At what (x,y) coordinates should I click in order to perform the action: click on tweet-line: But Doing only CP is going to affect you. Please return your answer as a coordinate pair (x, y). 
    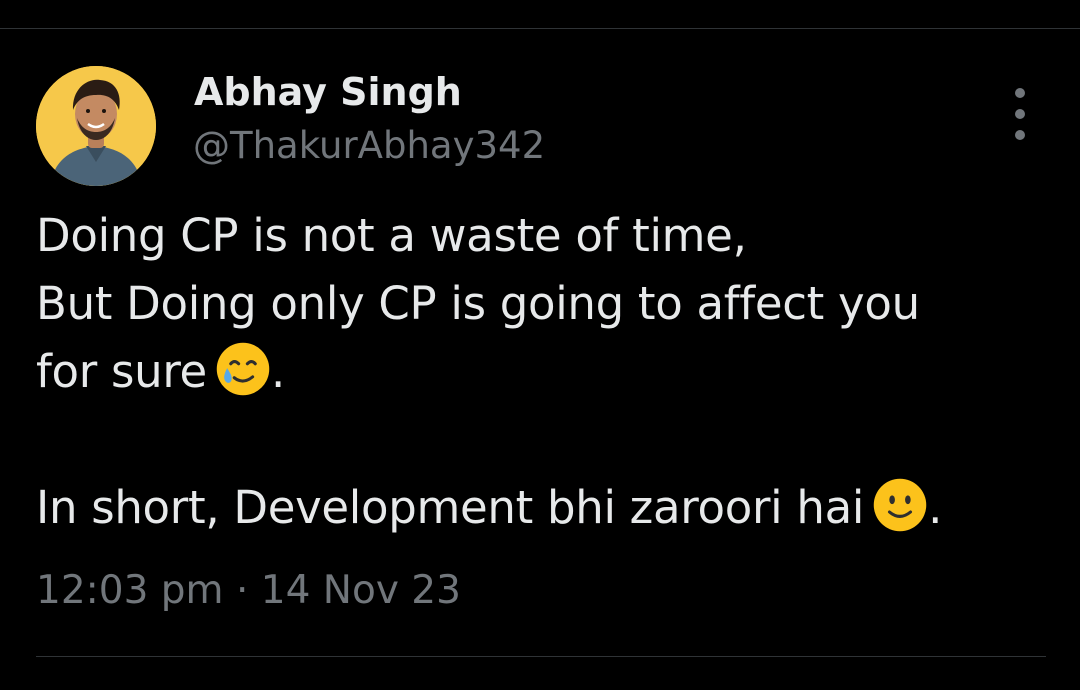
    Looking at the image, I should click on (478, 303).